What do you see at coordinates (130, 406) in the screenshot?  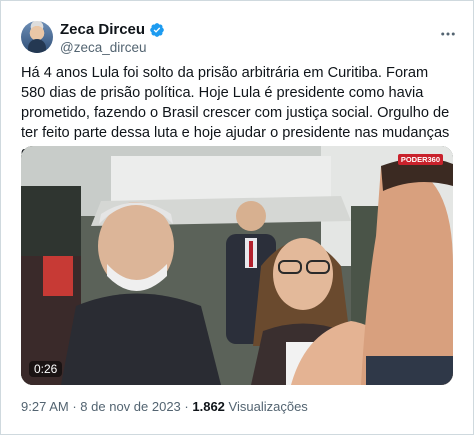 I see `tweet-date: 8 de nov de 2023` at bounding box center [130, 406].